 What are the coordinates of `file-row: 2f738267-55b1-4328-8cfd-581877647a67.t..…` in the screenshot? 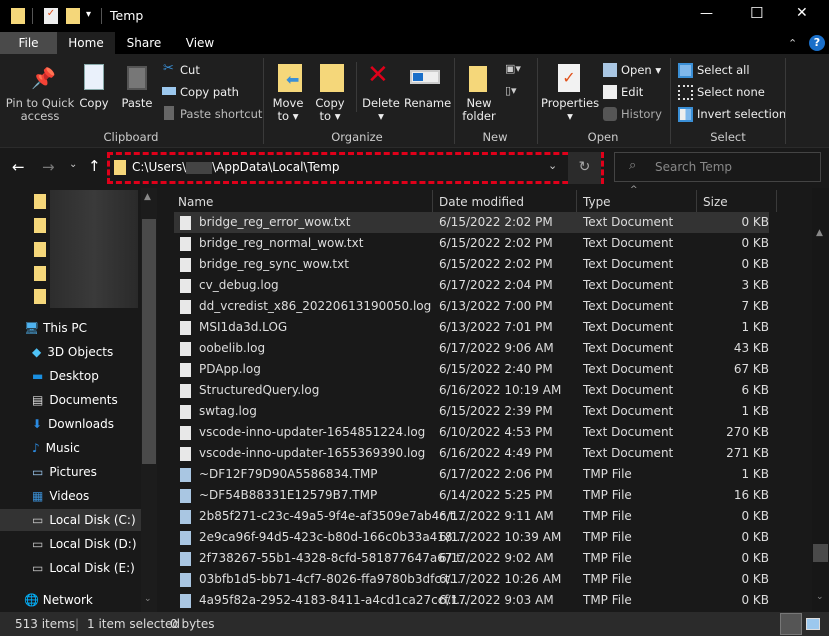 It's located at (471, 558).